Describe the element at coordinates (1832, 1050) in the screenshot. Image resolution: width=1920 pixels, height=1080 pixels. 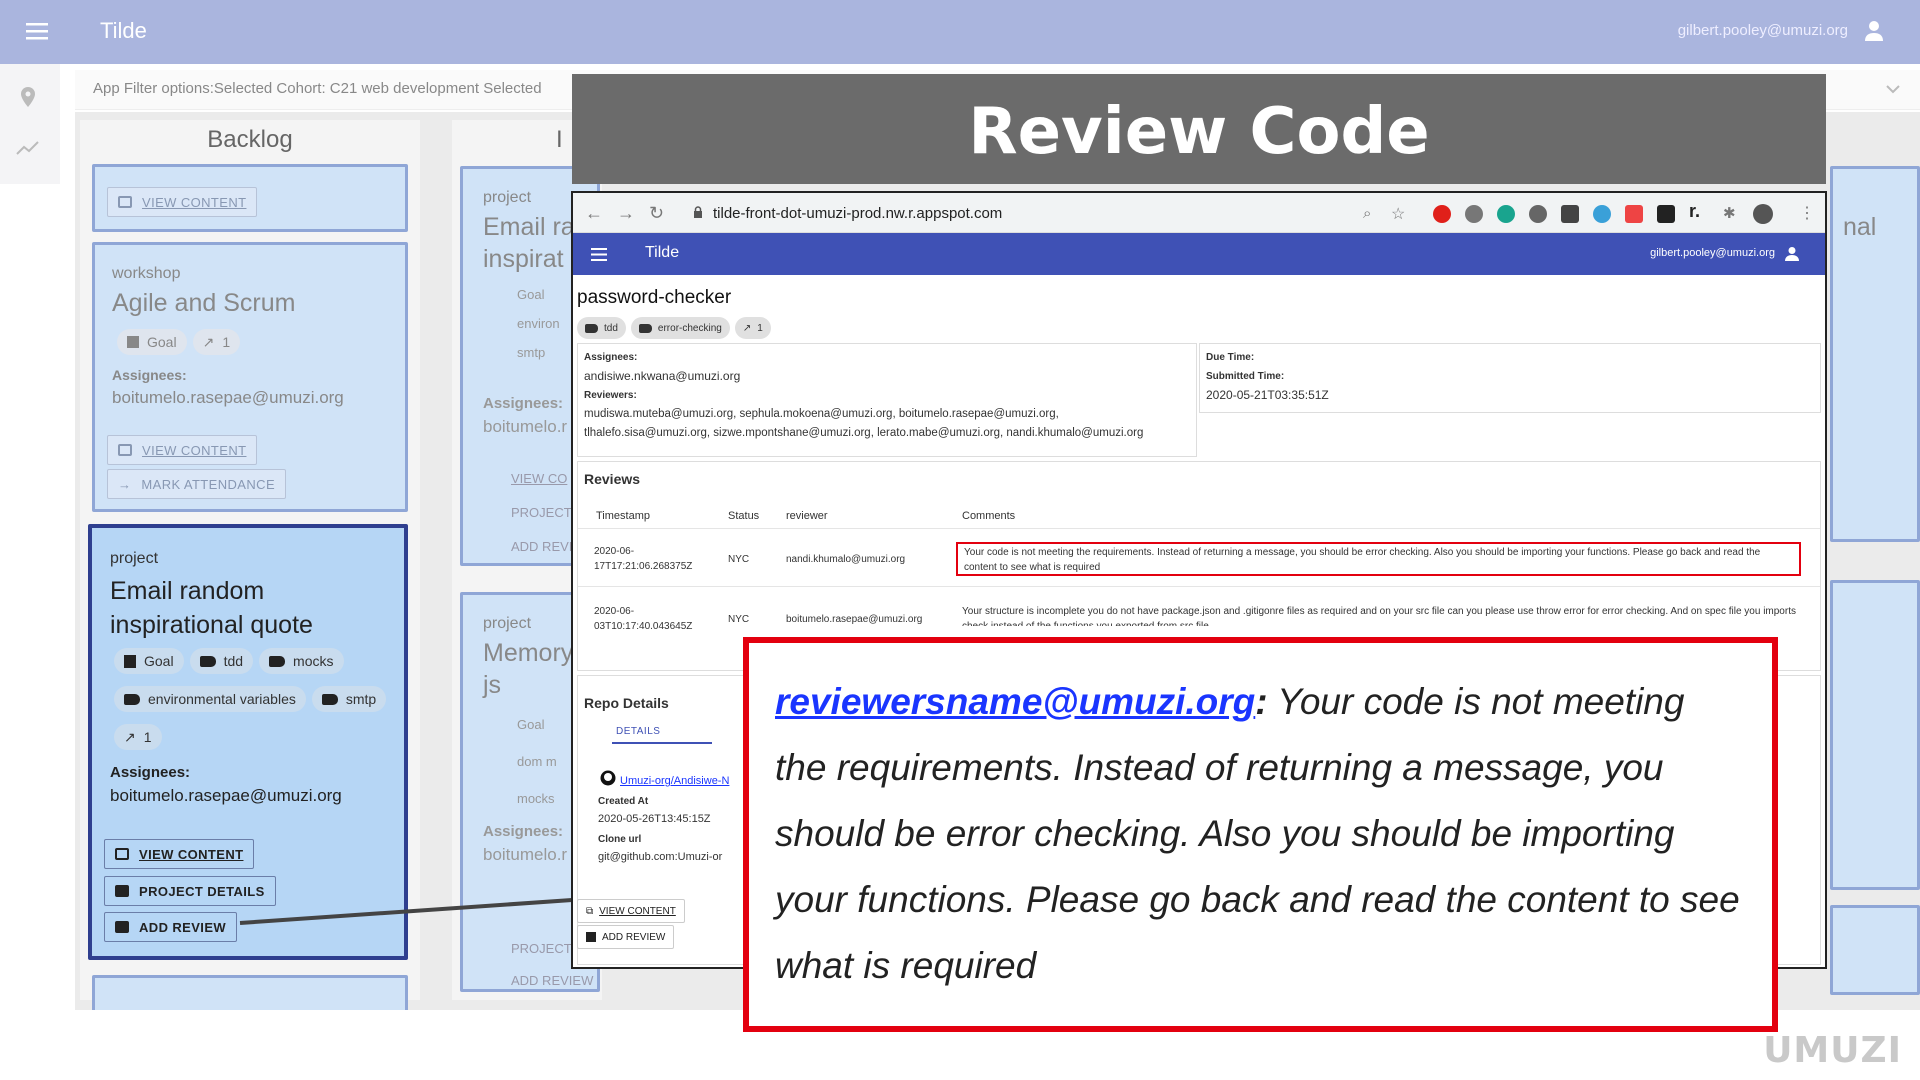
I see `umuzi-logo: UMUZI` at that location.